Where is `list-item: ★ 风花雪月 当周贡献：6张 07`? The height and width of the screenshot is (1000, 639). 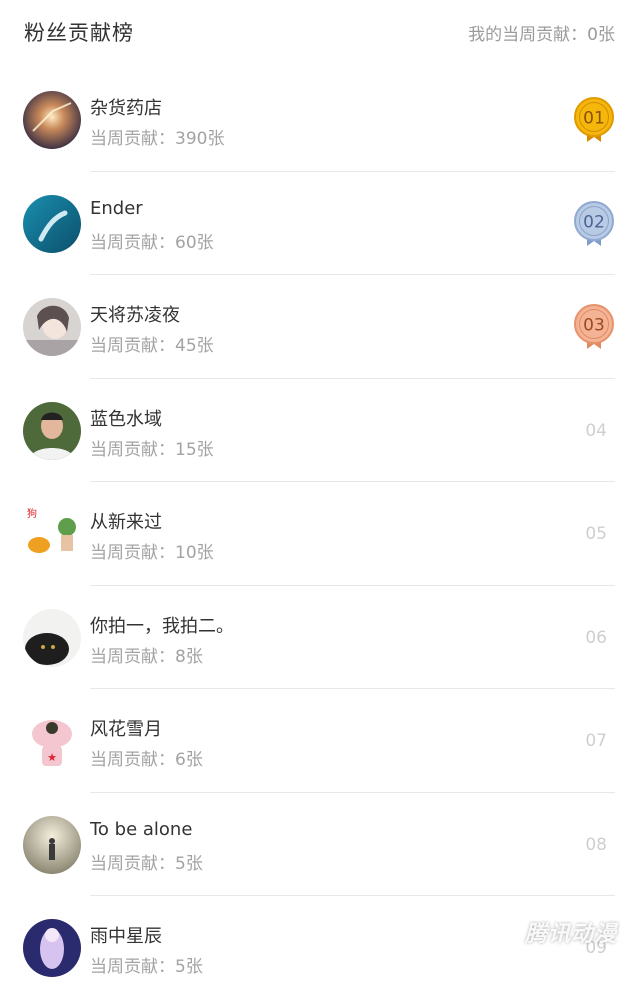
list-item: ★ 风花雪月 当周贡献：6张 07 is located at coordinates (319, 741).